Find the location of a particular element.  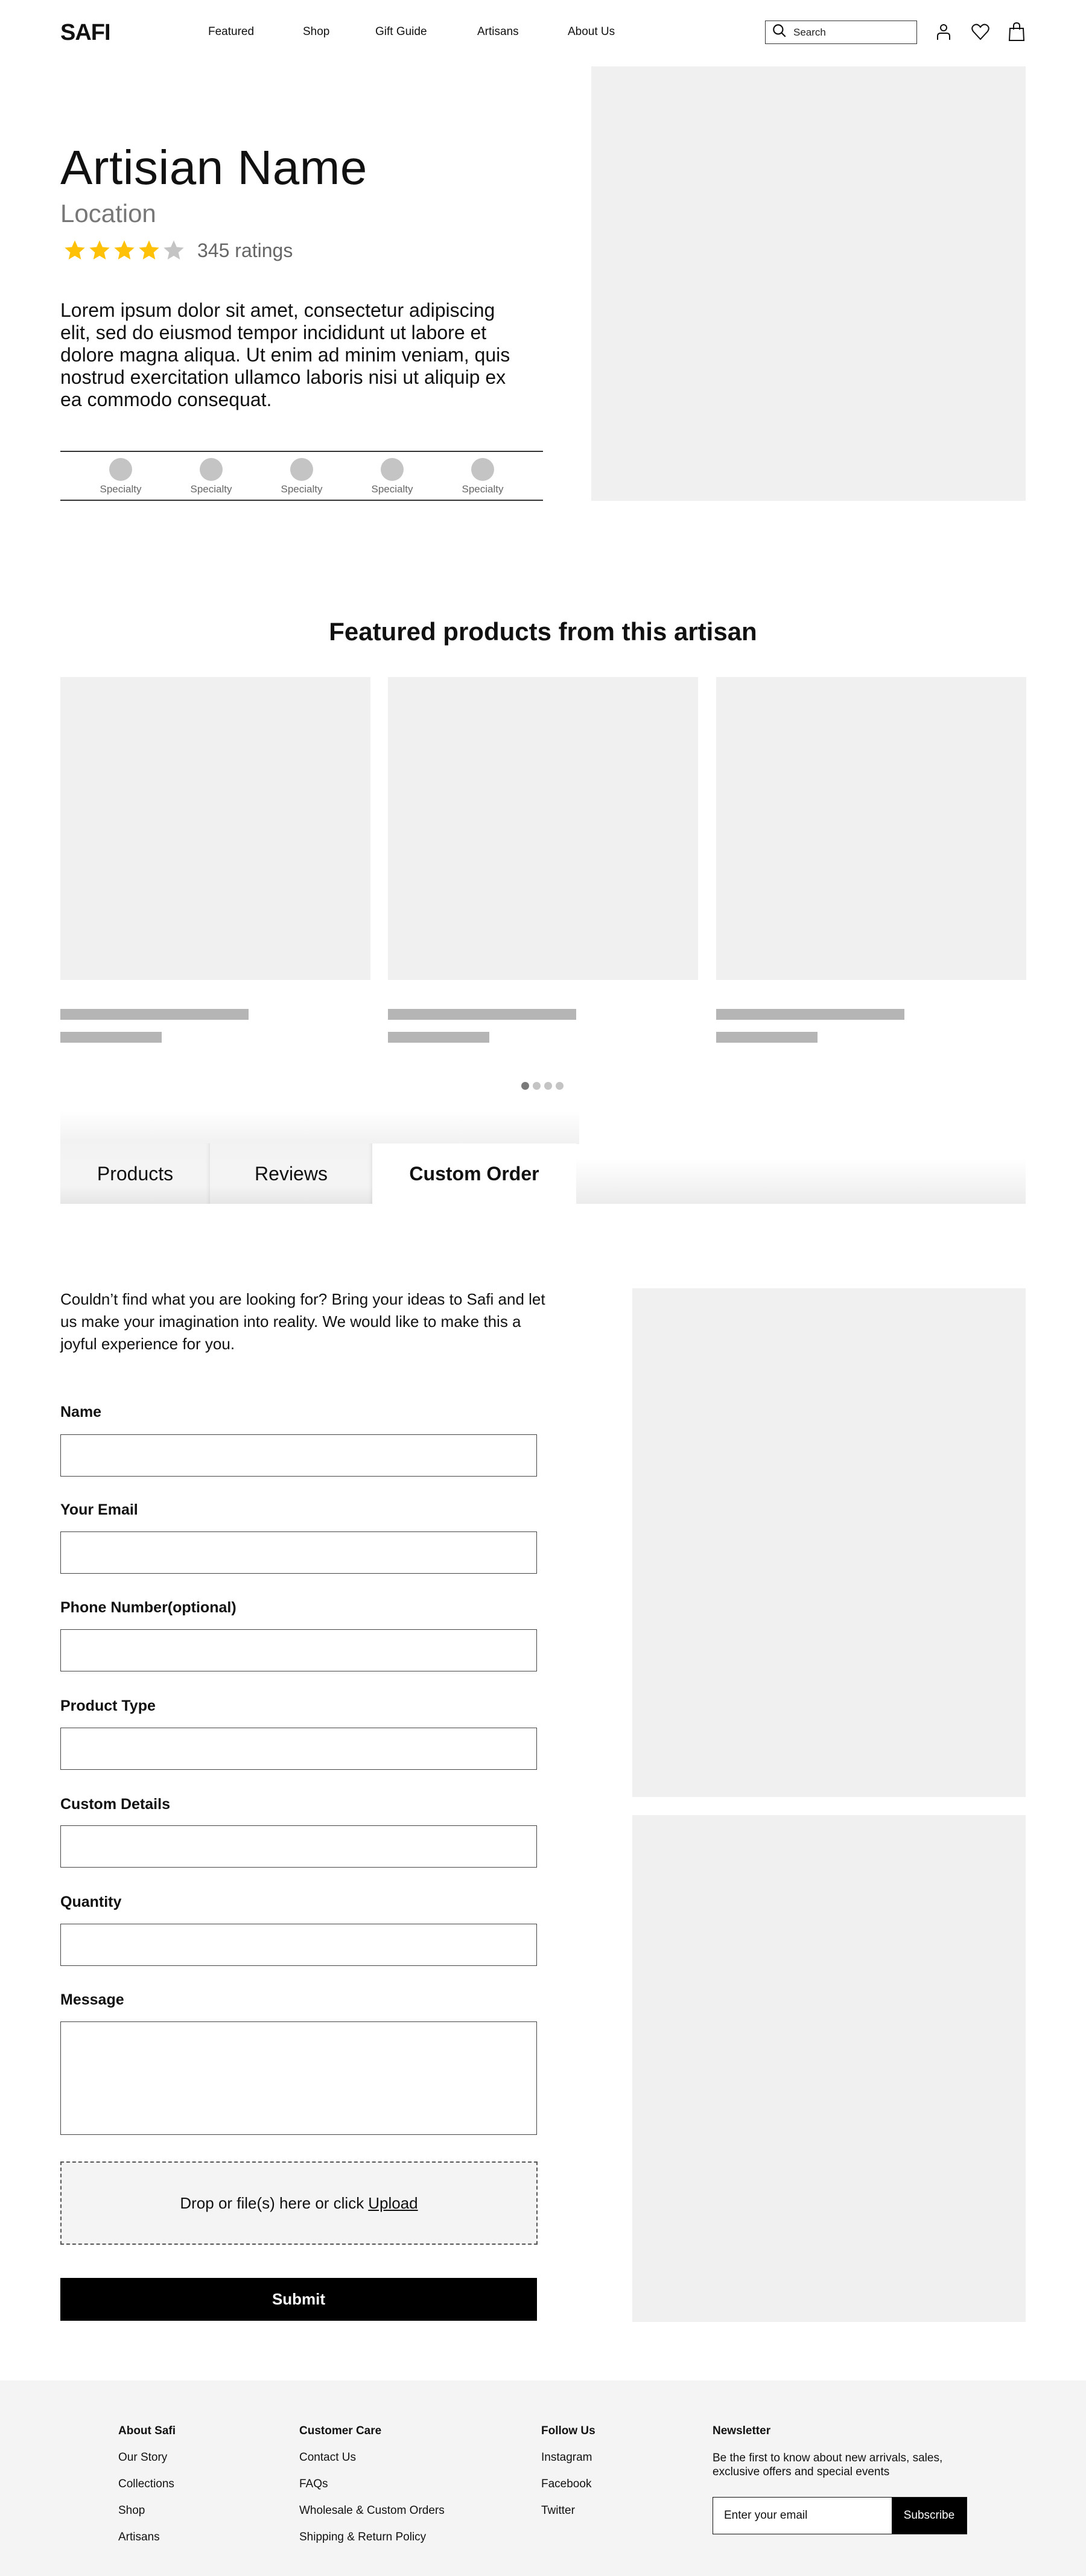

subscribe-button: Subscribe is located at coordinates (930, 2516).